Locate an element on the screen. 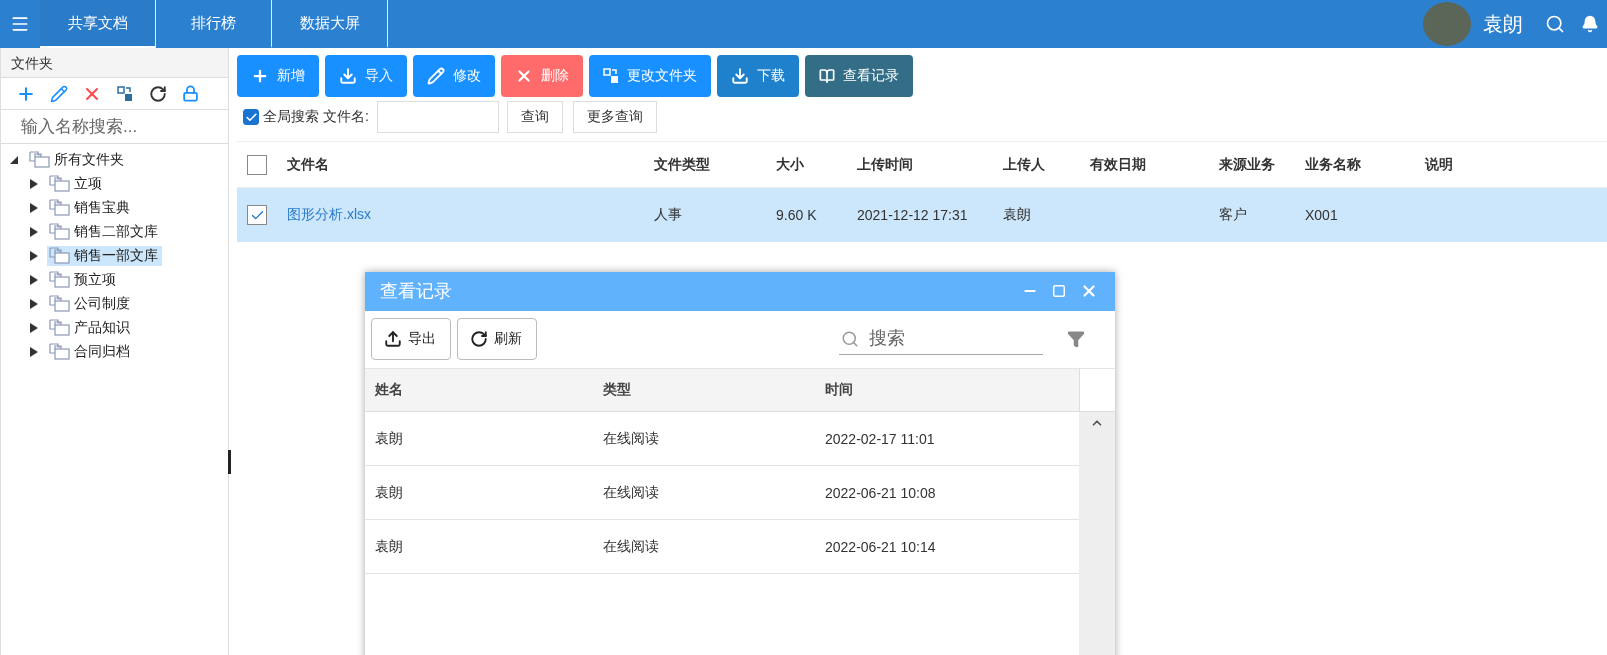 This screenshot has width=1607, height=655. tree-item: 销售一部文库 is located at coordinates (104, 256).